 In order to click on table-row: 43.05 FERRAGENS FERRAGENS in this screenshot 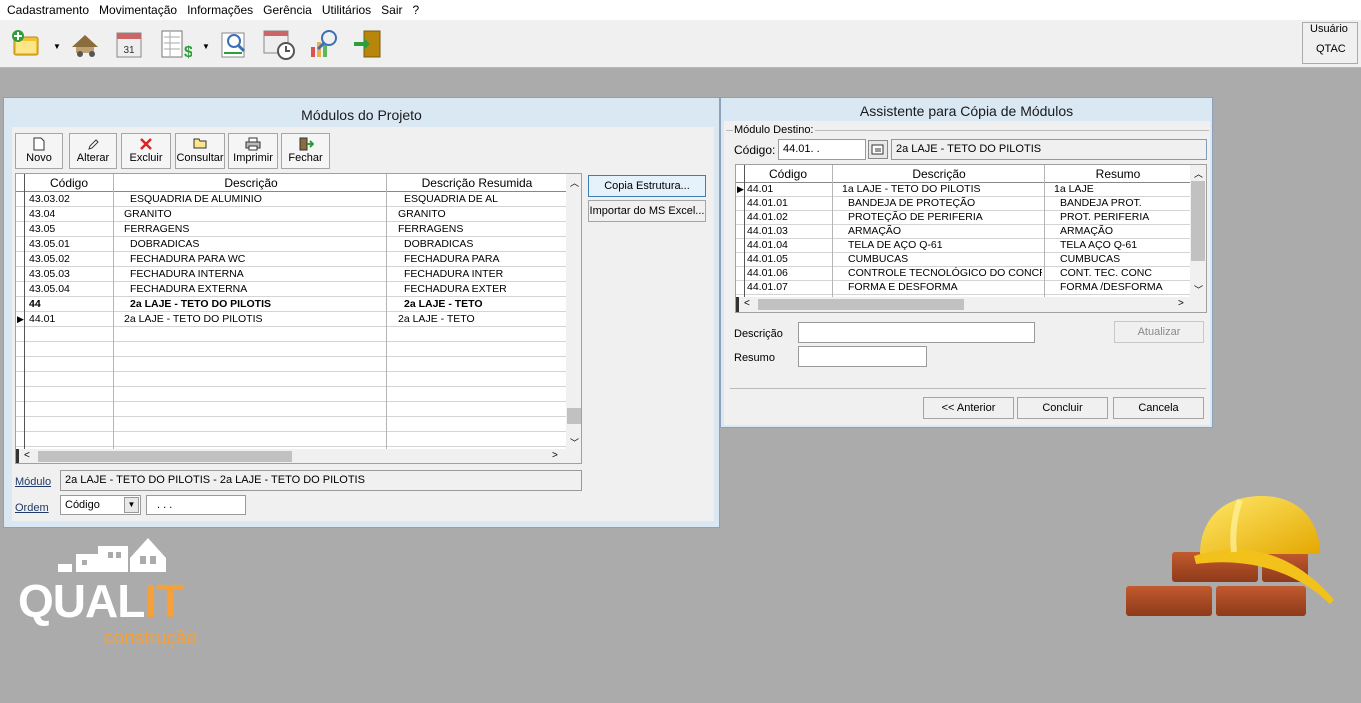, I will do `click(291, 229)`.